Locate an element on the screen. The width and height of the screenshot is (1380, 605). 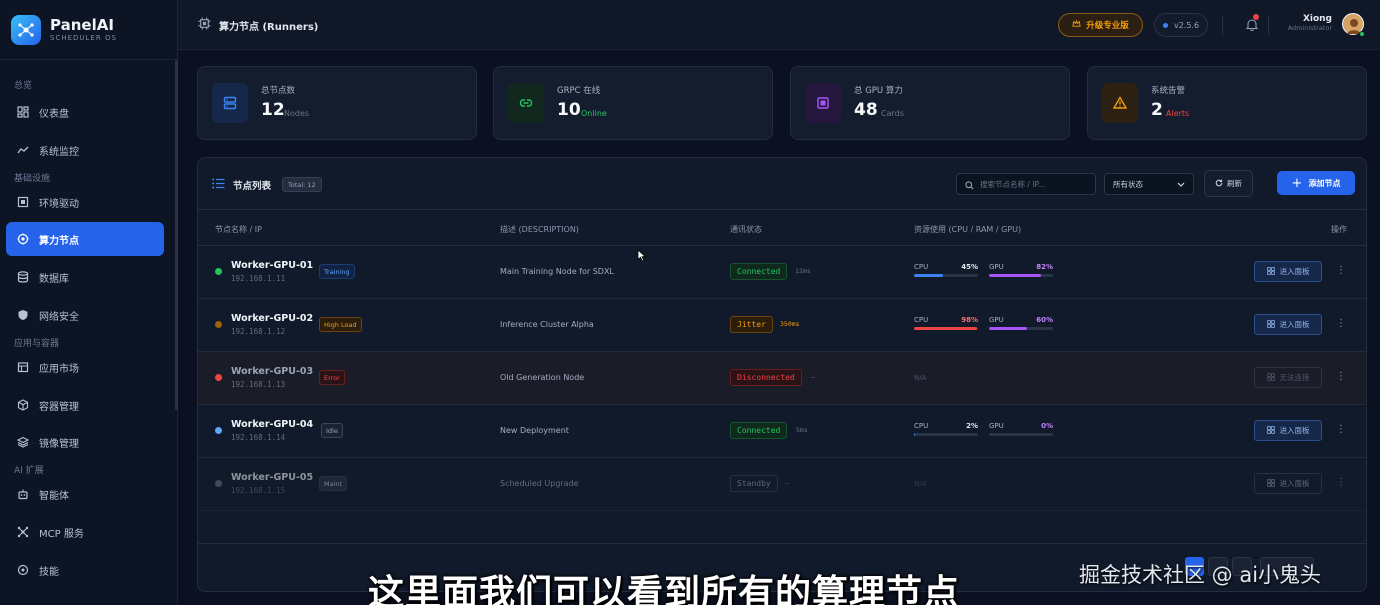
chip-icon is located at coordinates (23, 202).